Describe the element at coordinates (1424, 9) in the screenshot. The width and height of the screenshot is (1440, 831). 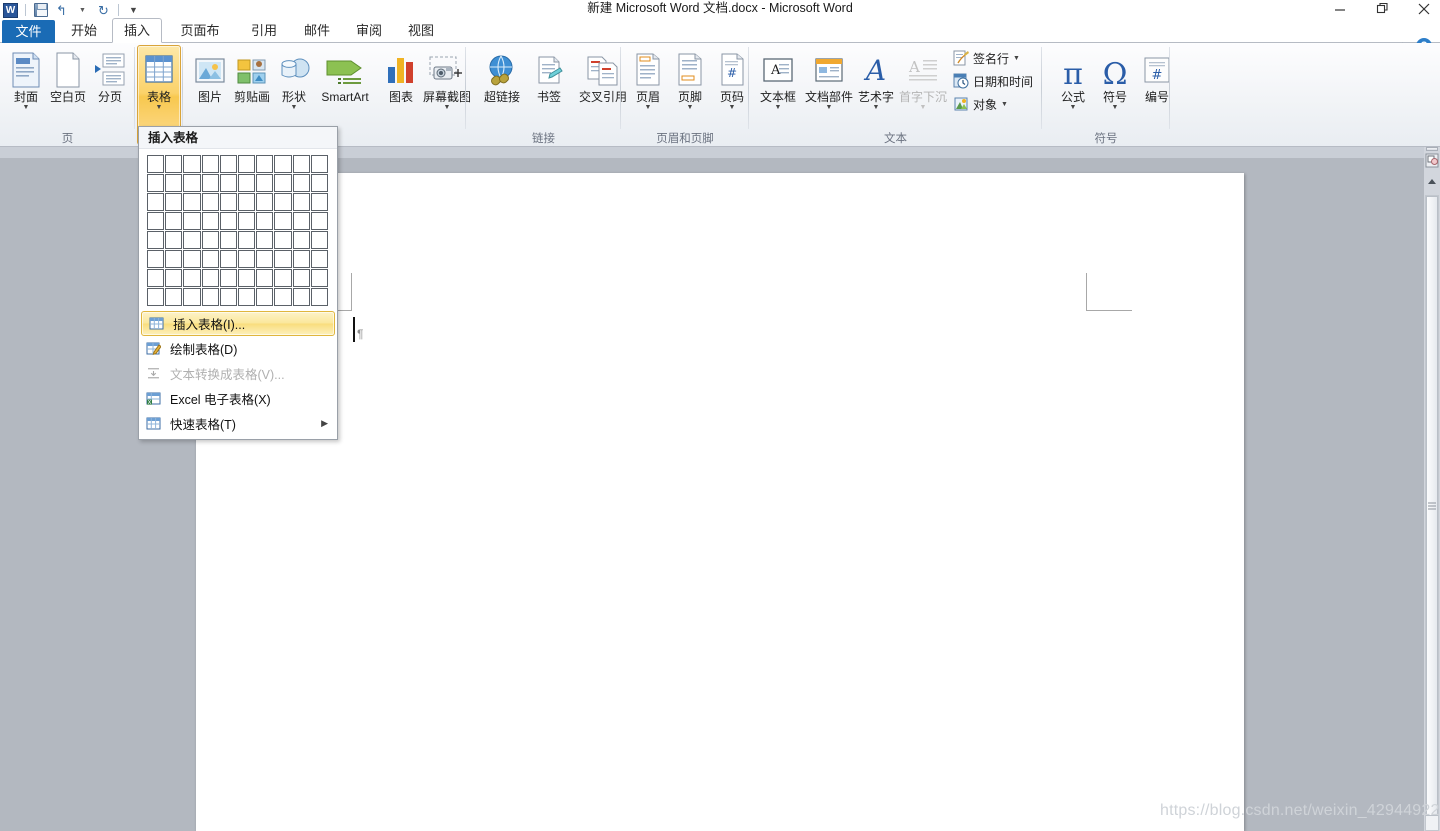
I see `close-button` at that location.